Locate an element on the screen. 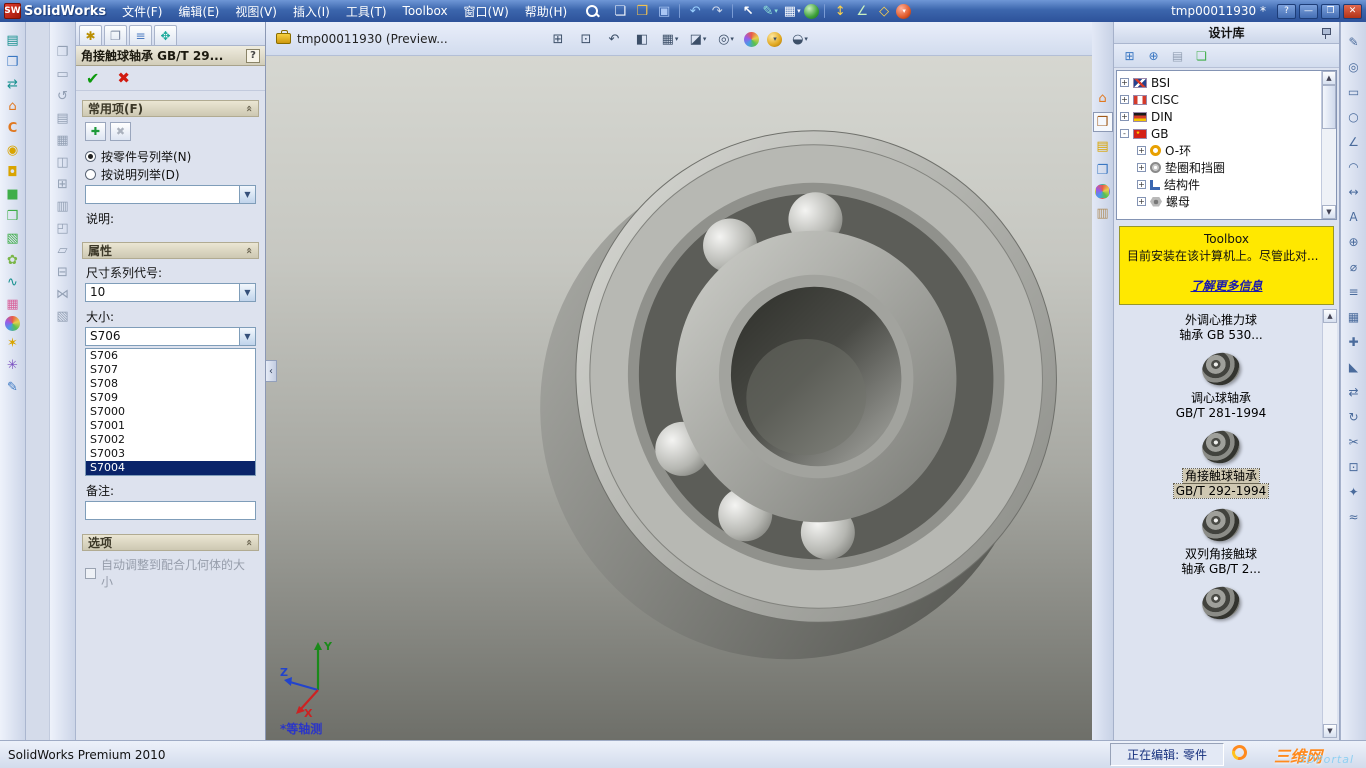 This screenshot has width=1366, height=768. size-series-dropdown: 10 ▼ is located at coordinates (170, 292).